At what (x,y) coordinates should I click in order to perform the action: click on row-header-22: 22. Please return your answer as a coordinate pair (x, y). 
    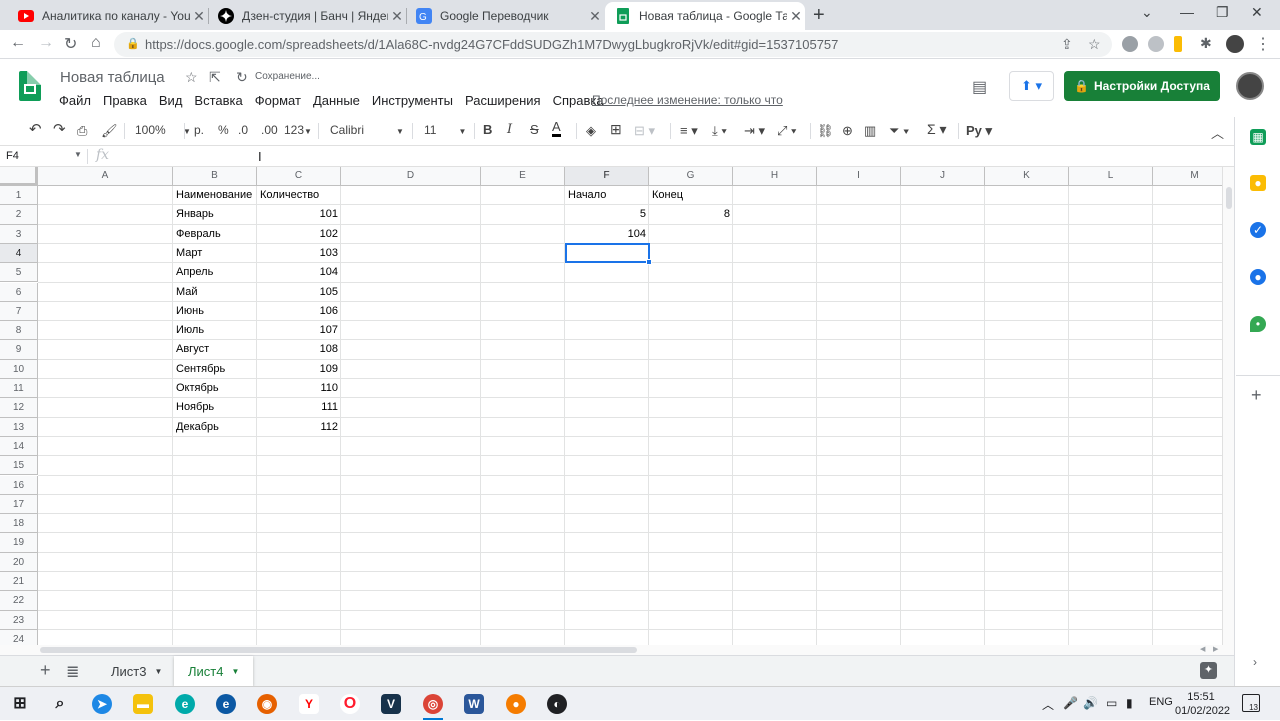
    Looking at the image, I should click on (19, 601).